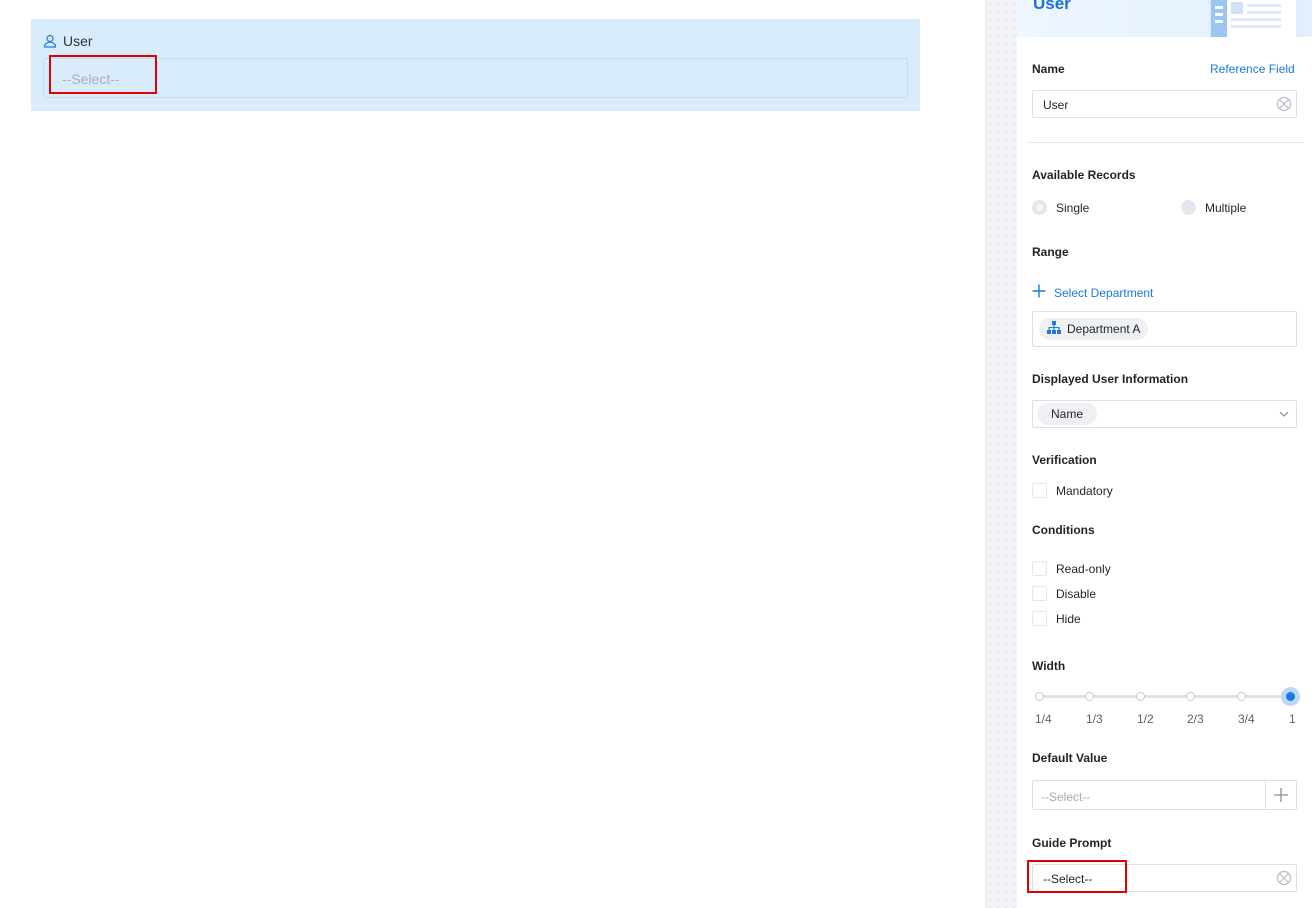  Describe the element at coordinates (1068, 618) in the screenshot. I see `hide-label: Hide` at that location.